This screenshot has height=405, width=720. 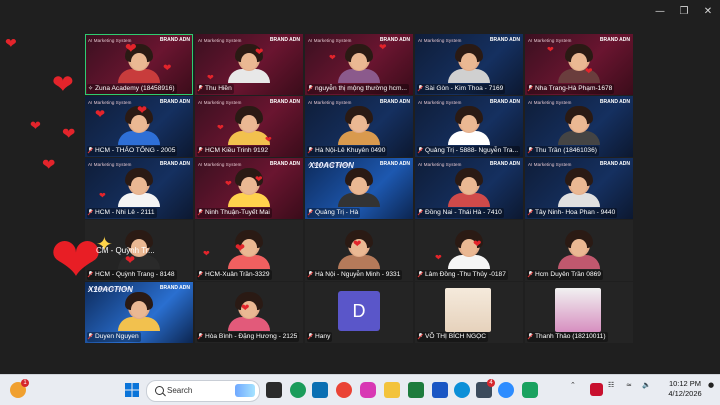 I want to click on restore-icon: ❐, so click(x=684, y=12).